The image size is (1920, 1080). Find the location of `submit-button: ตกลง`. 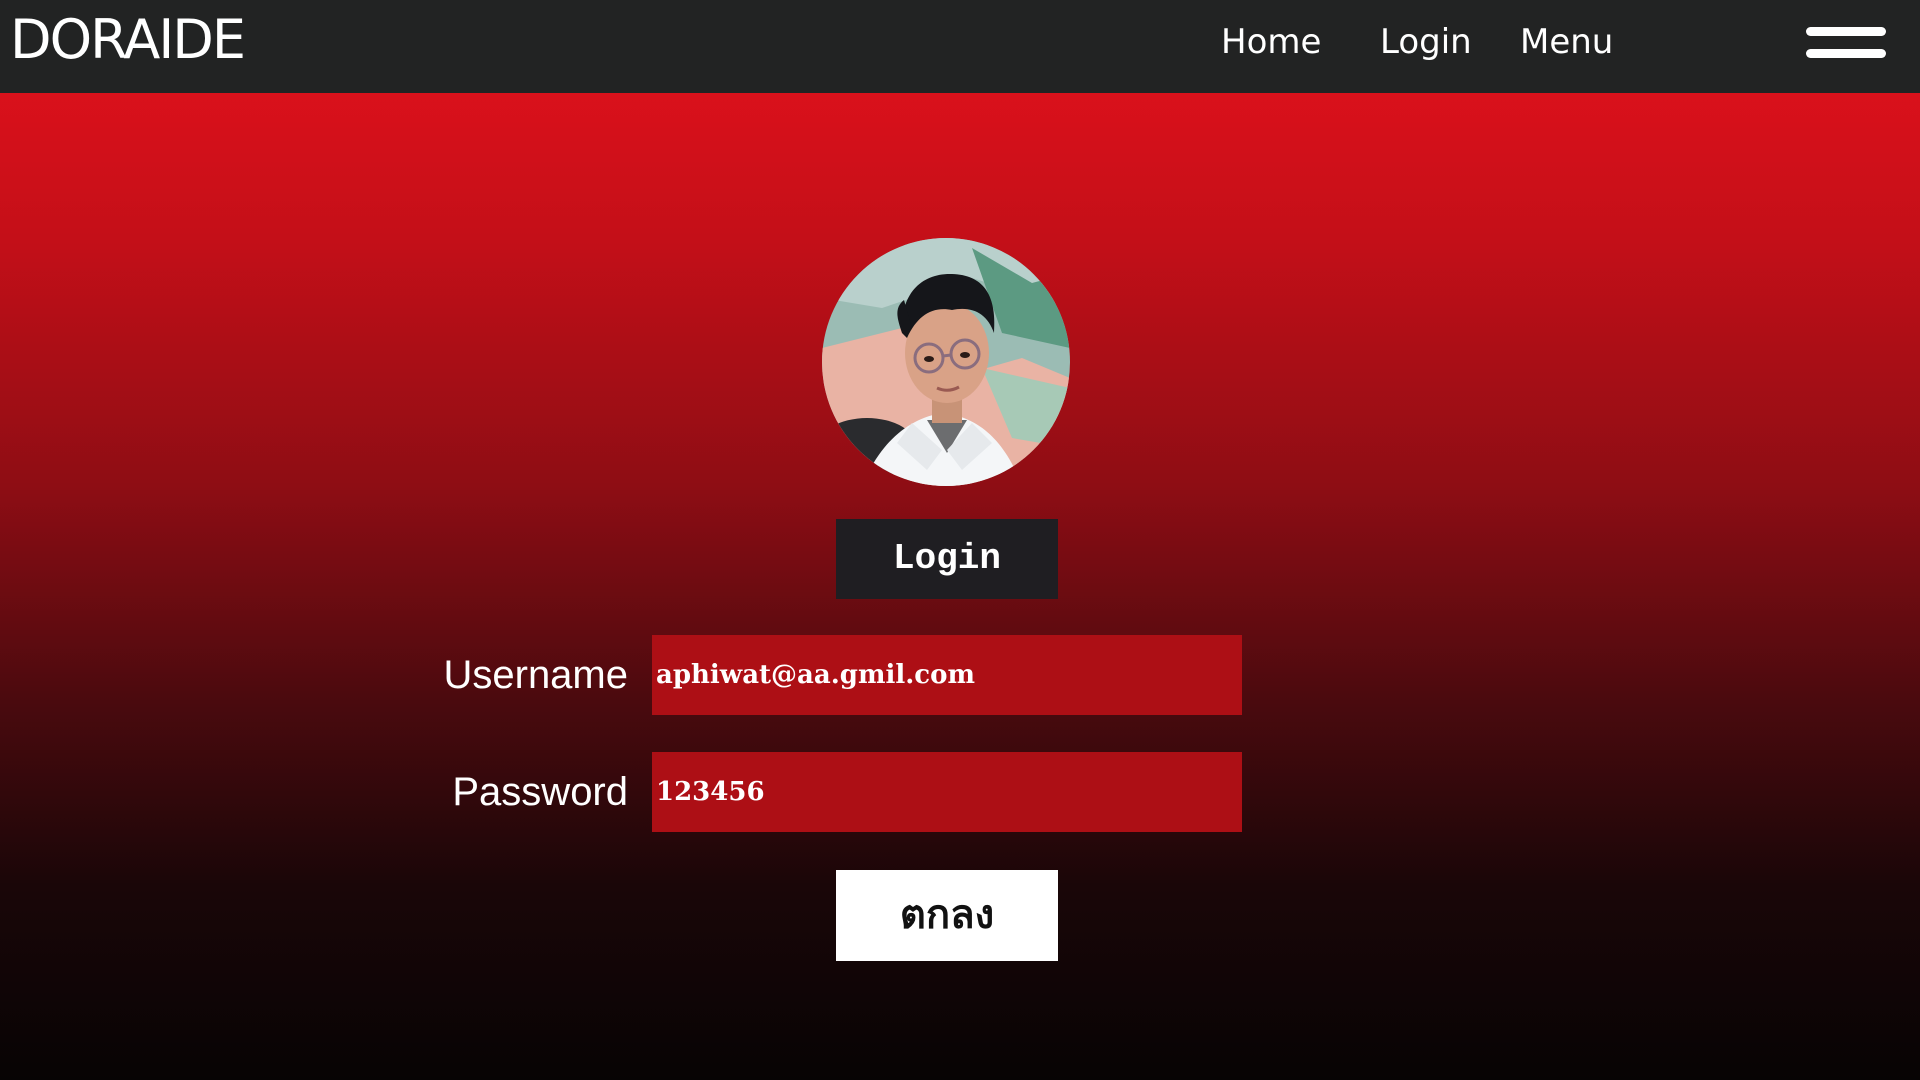

submit-button: ตกลง is located at coordinates (947, 915).